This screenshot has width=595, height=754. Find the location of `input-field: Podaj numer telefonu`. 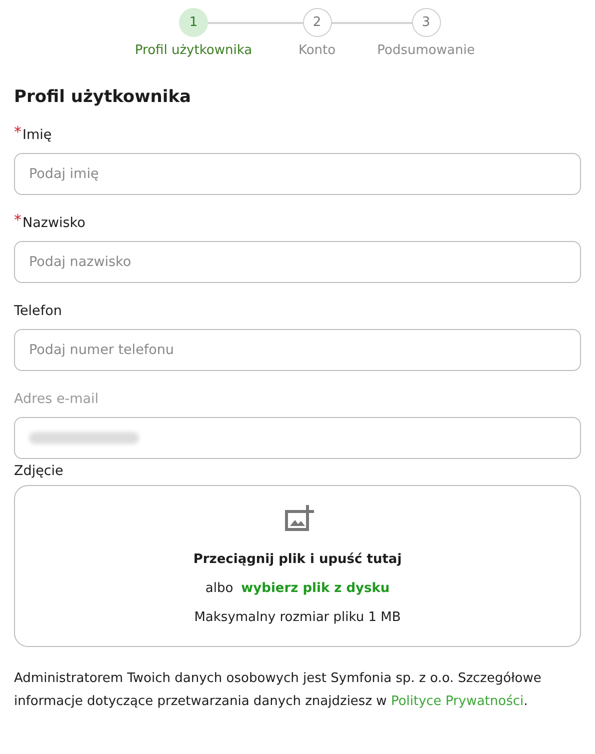

input-field: Podaj numer telefonu is located at coordinates (297, 350).